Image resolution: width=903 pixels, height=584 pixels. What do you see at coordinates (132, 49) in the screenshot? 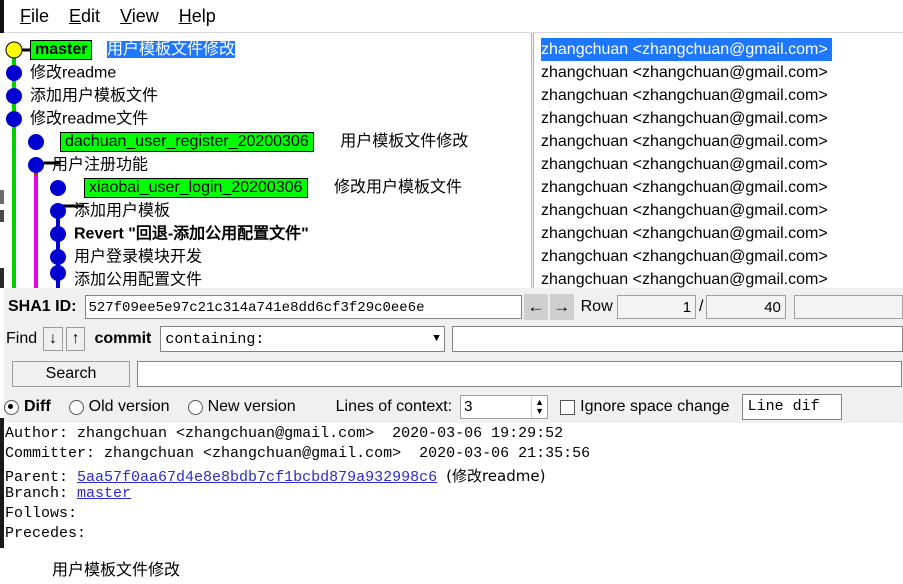
I see `commit-row: master 用户模板文件修改` at bounding box center [132, 49].